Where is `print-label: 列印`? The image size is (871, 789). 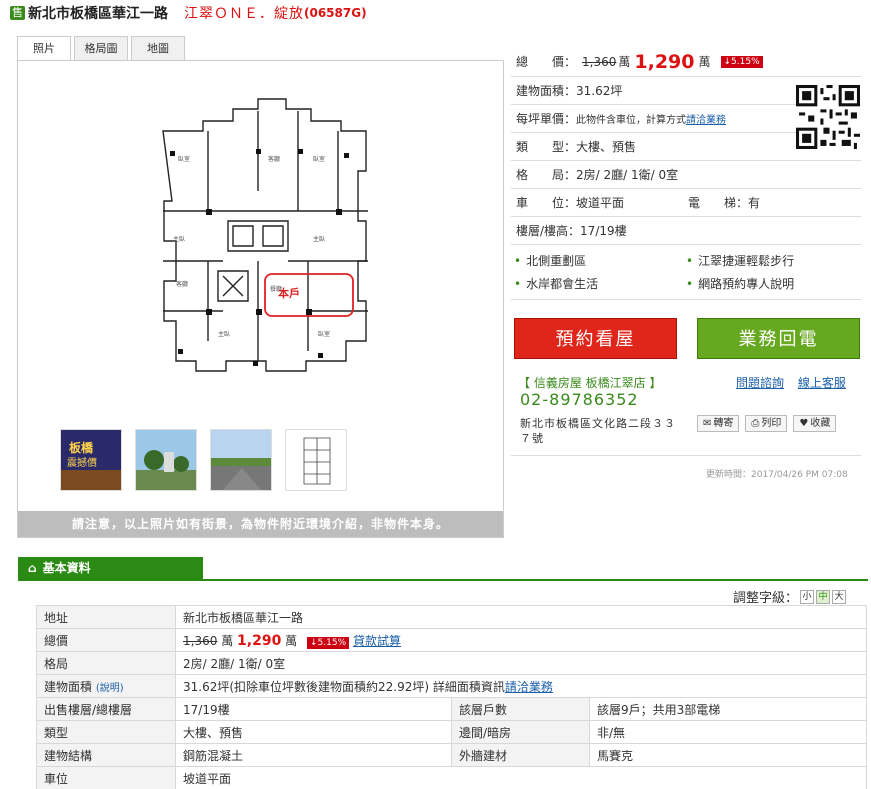
print-label: 列印 is located at coordinates (771, 423).